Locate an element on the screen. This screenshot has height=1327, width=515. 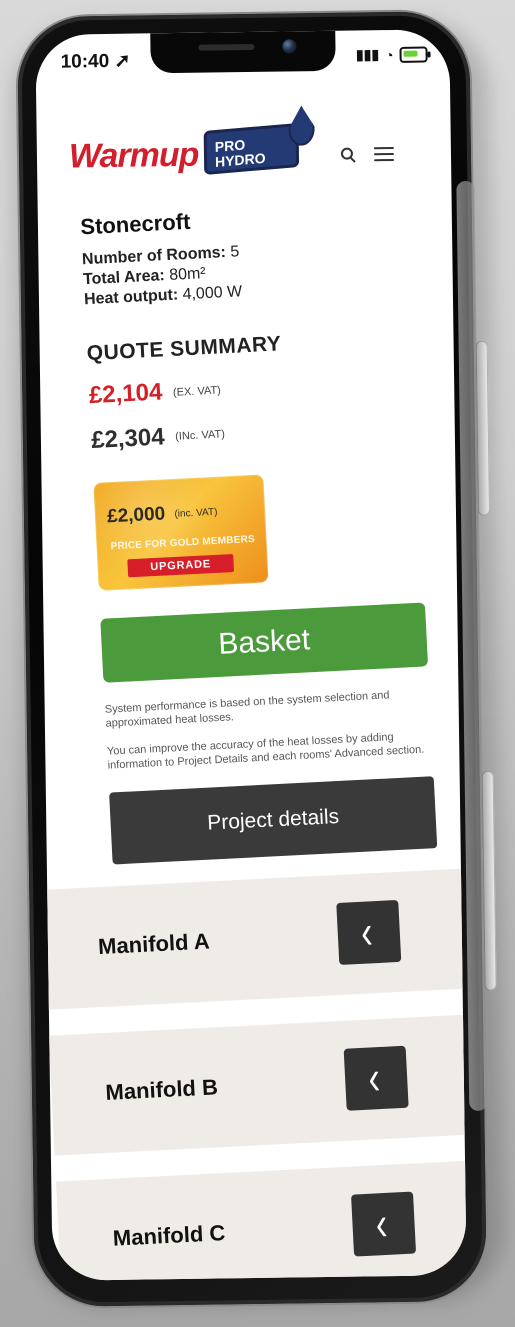
gold-price: £2,000 is located at coordinates (136, 515).